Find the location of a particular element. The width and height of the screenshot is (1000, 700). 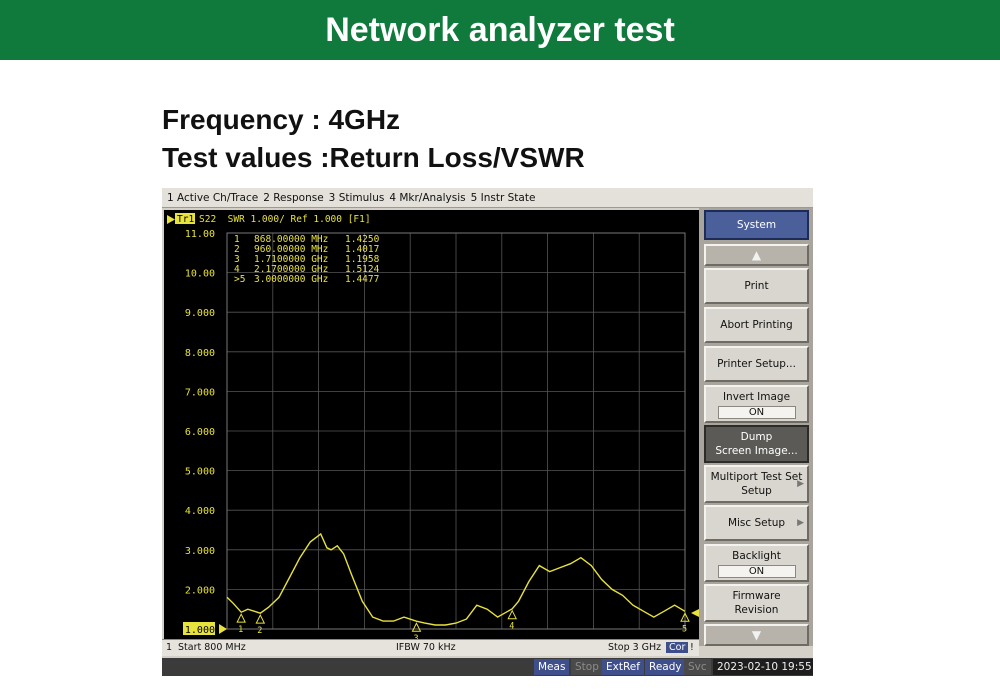

triangle-down-icon: ▼ is located at coordinates (756, 635).